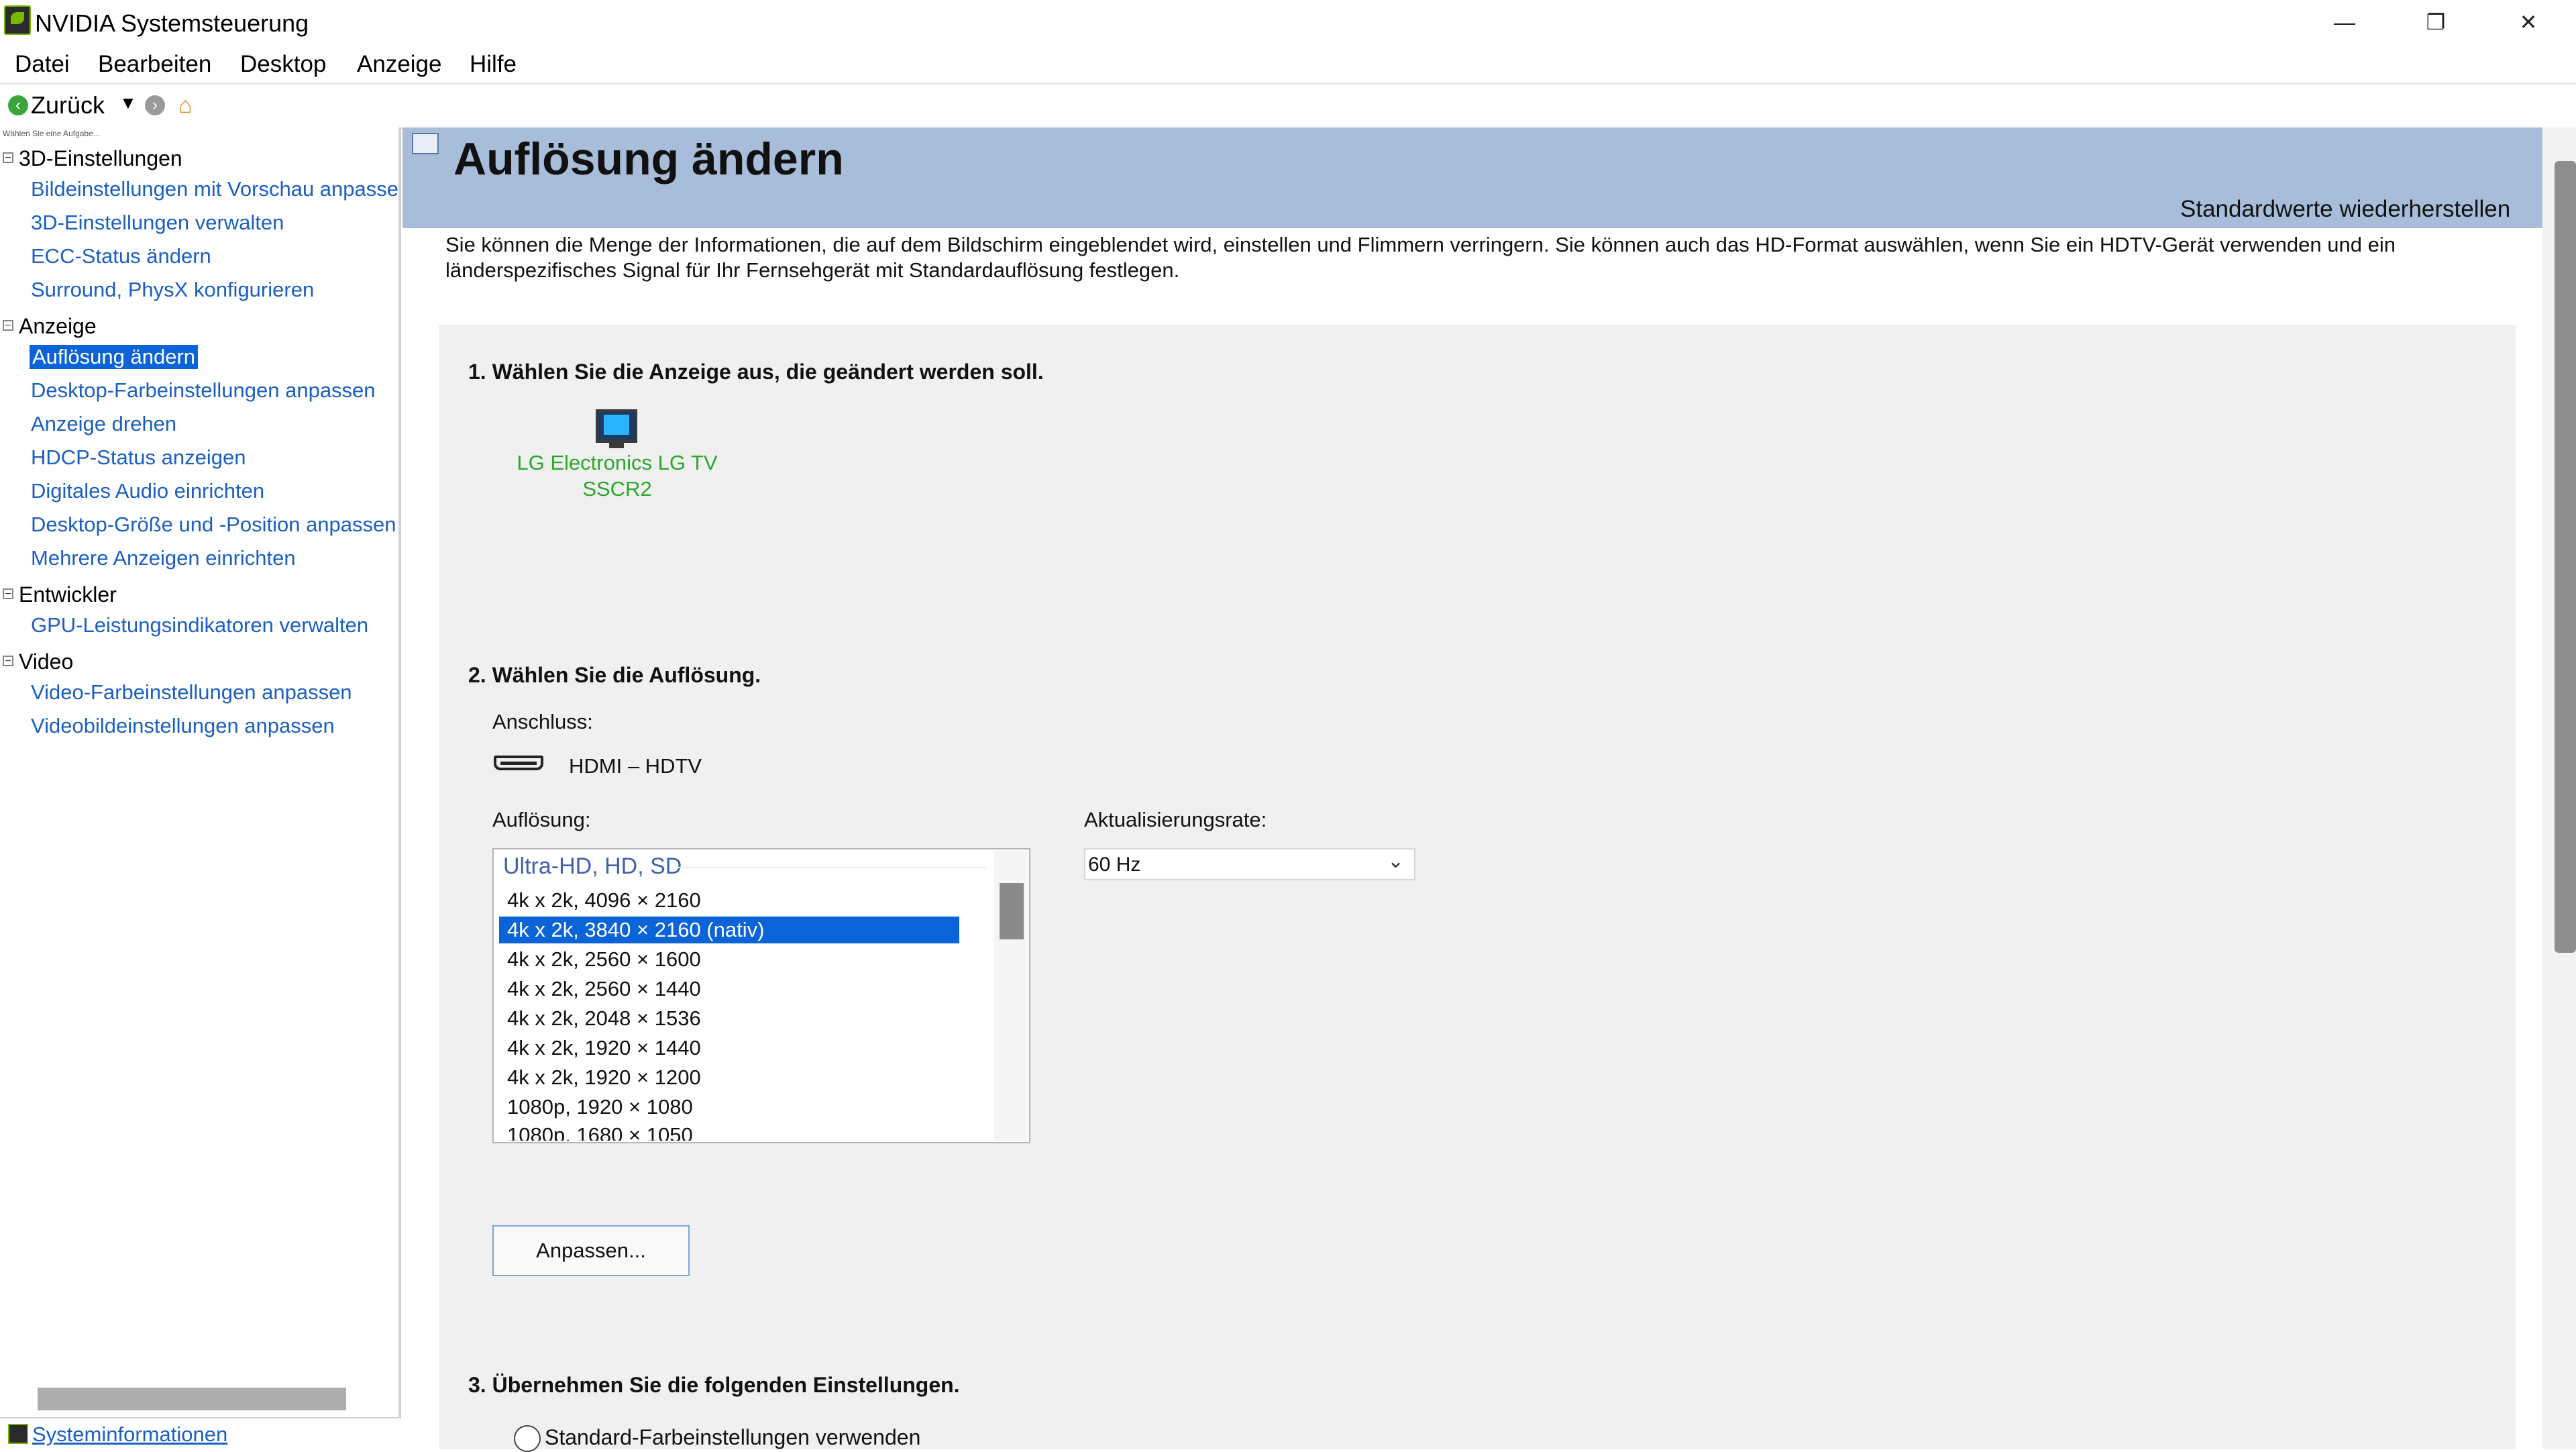  Describe the element at coordinates (425, 144) in the screenshot. I see `display-settings-icon` at that location.